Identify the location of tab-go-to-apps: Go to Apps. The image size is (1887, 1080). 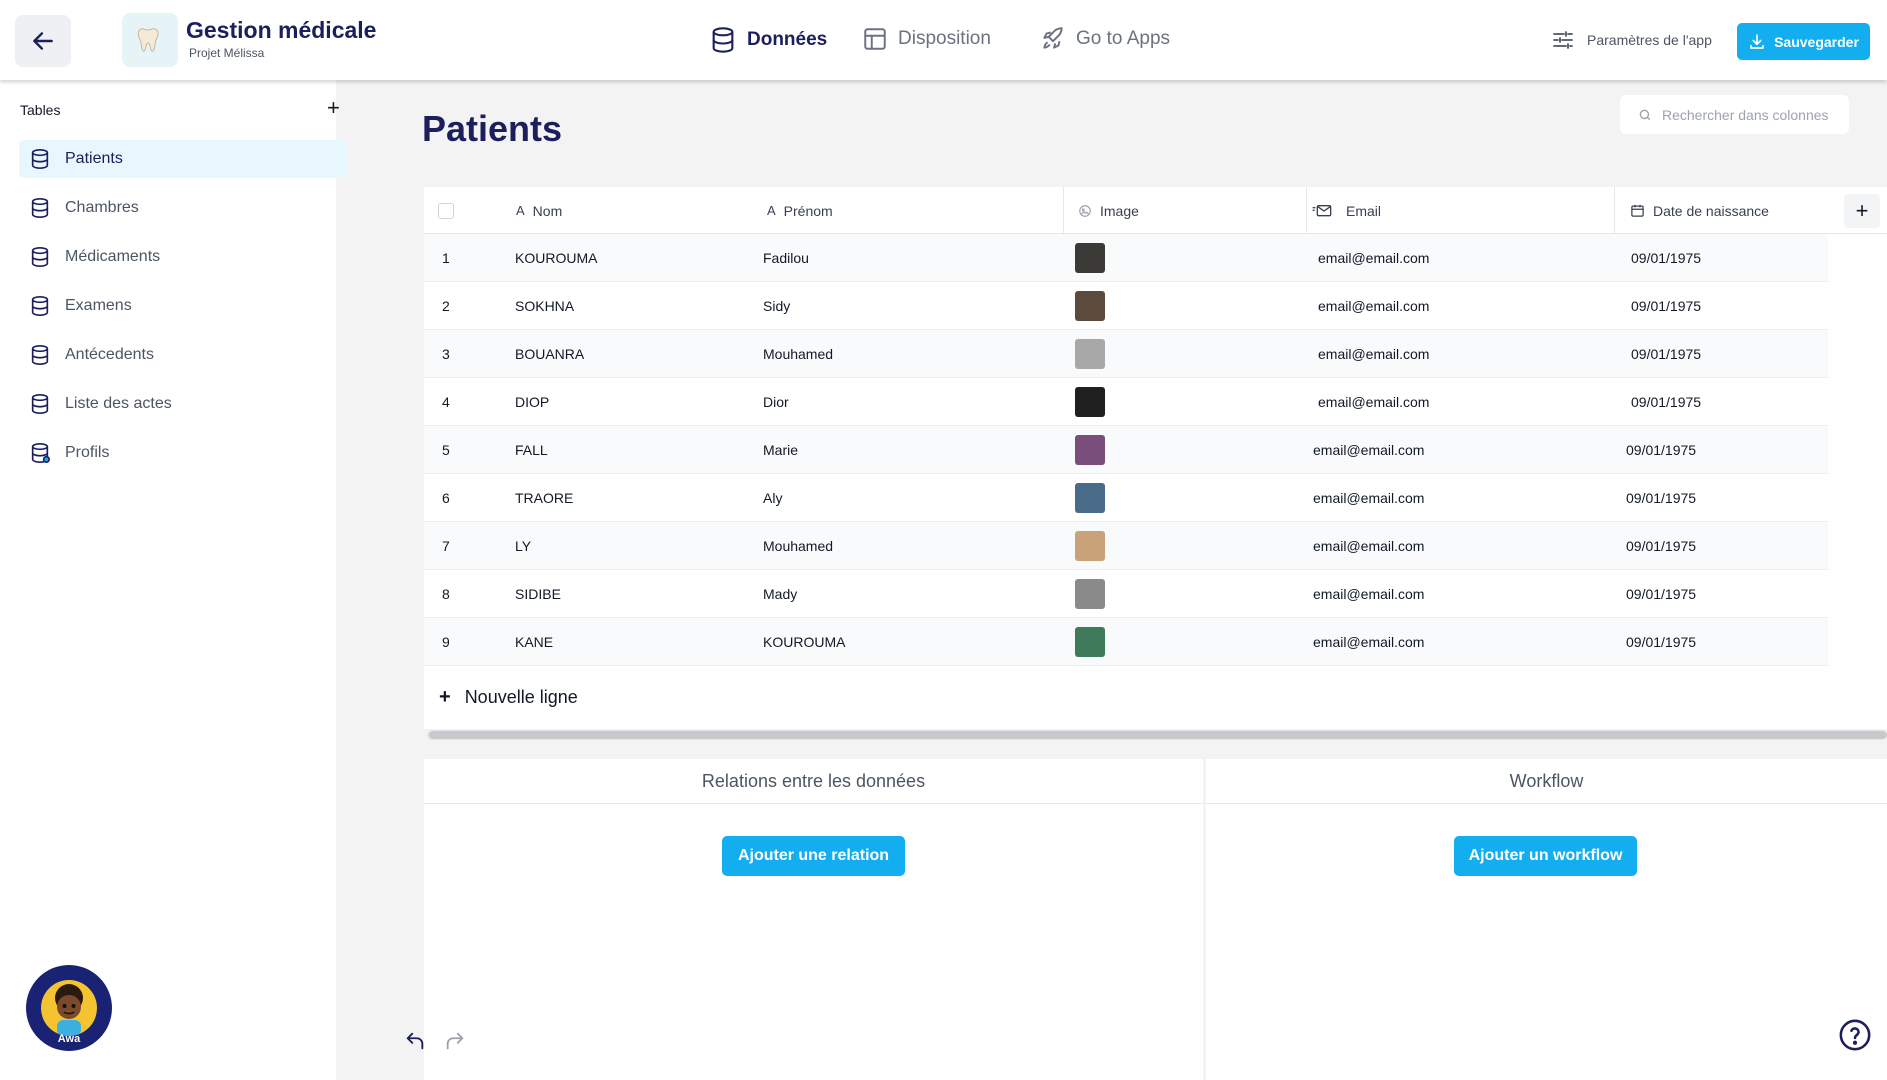
(1105, 39).